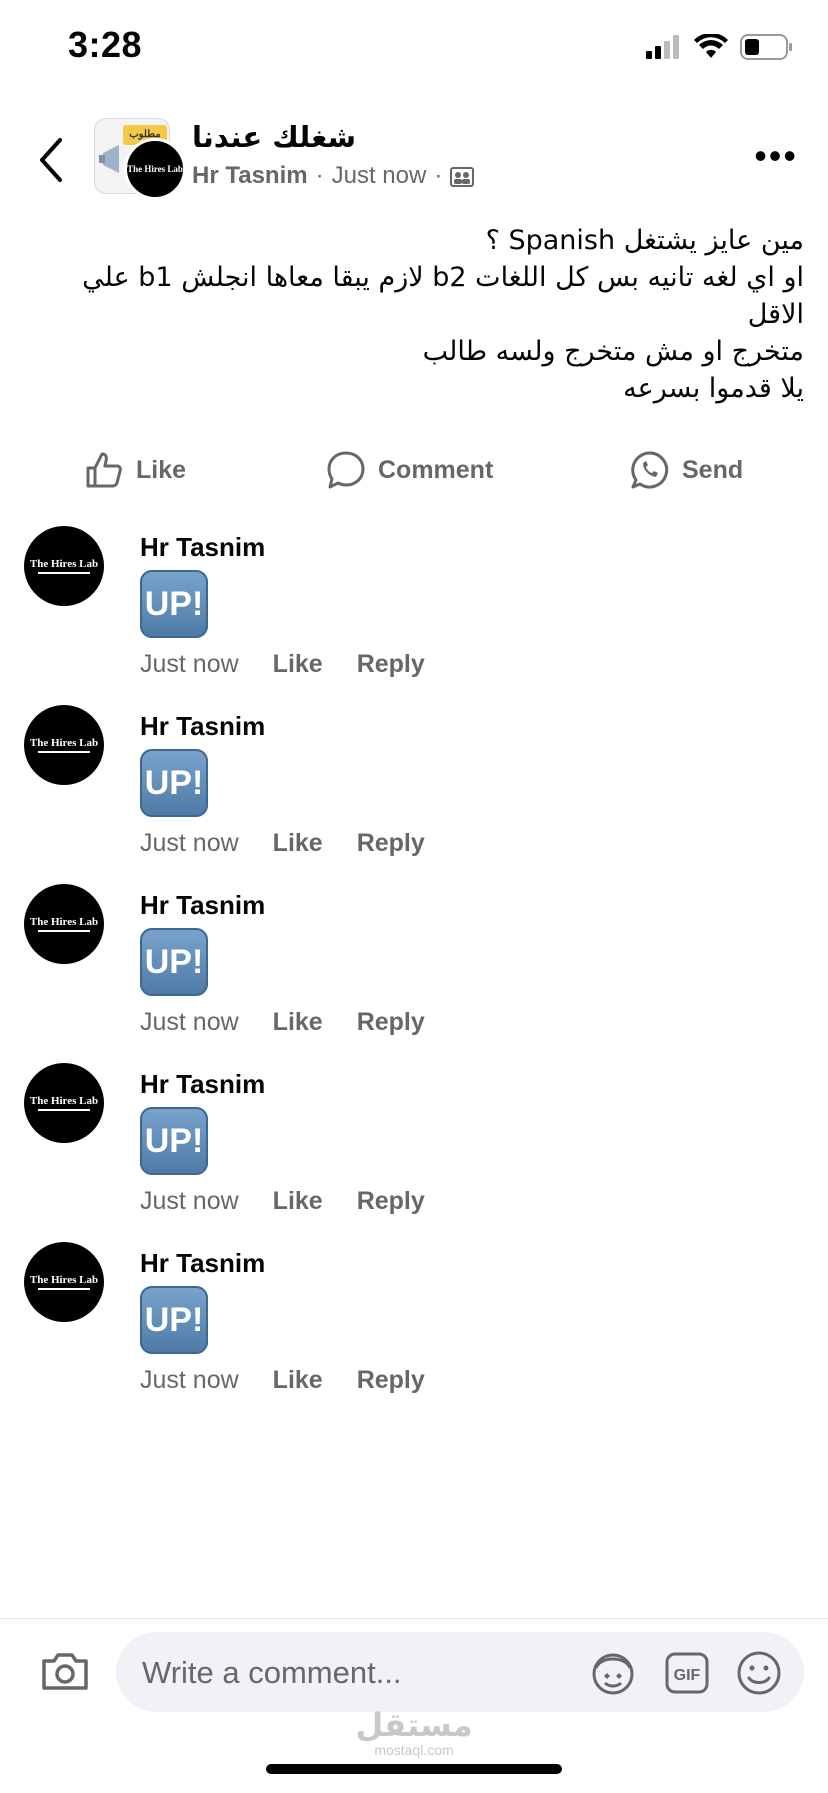  I want to click on comment-button: Comment, so click(409, 470).